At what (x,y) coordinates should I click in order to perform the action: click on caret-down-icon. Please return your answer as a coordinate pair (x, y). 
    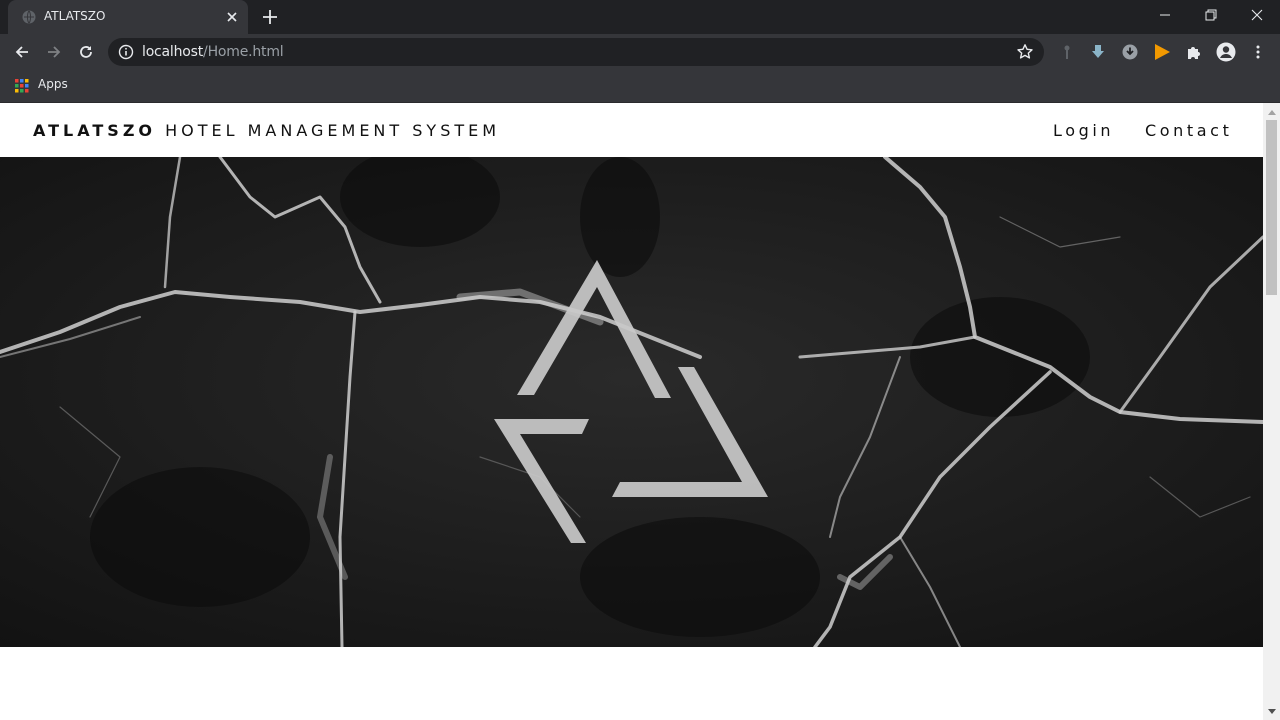
    Looking at the image, I should click on (1271, 711).